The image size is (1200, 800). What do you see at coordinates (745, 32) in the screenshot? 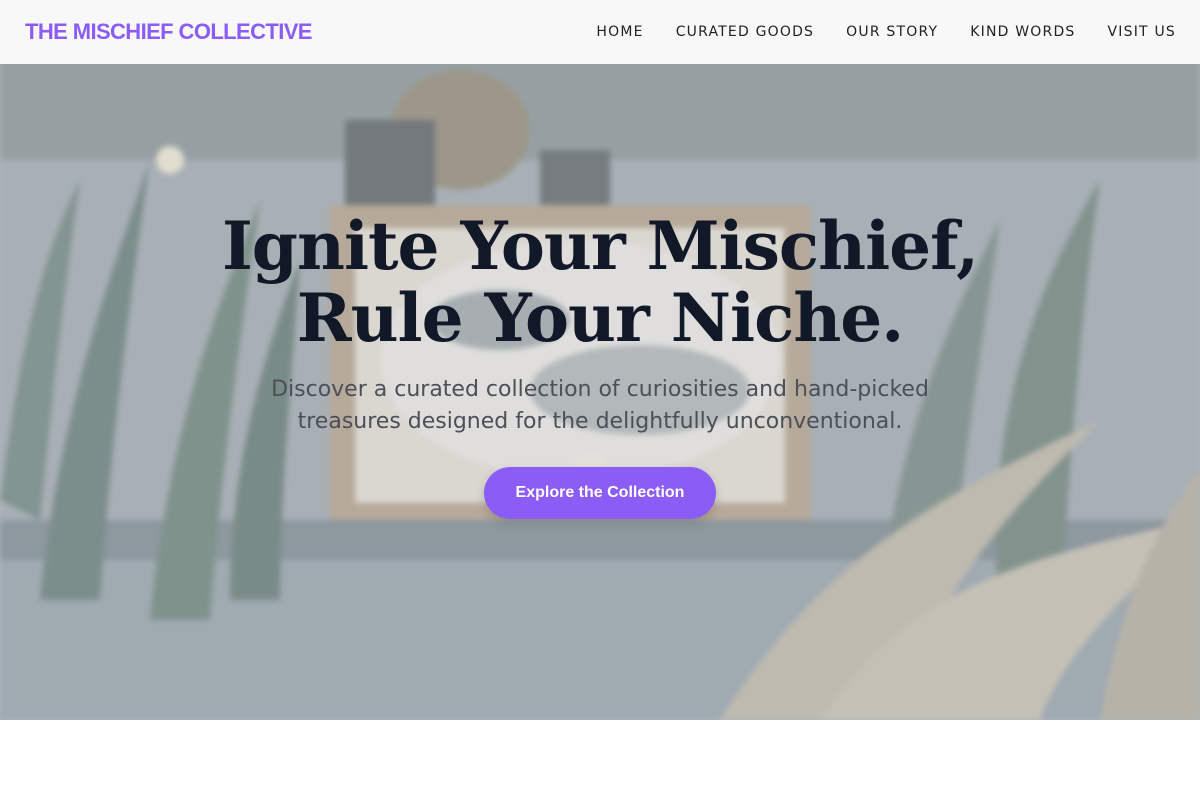
I see `nav-link-curated-goods: CURATED GOODS` at bounding box center [745, 32].